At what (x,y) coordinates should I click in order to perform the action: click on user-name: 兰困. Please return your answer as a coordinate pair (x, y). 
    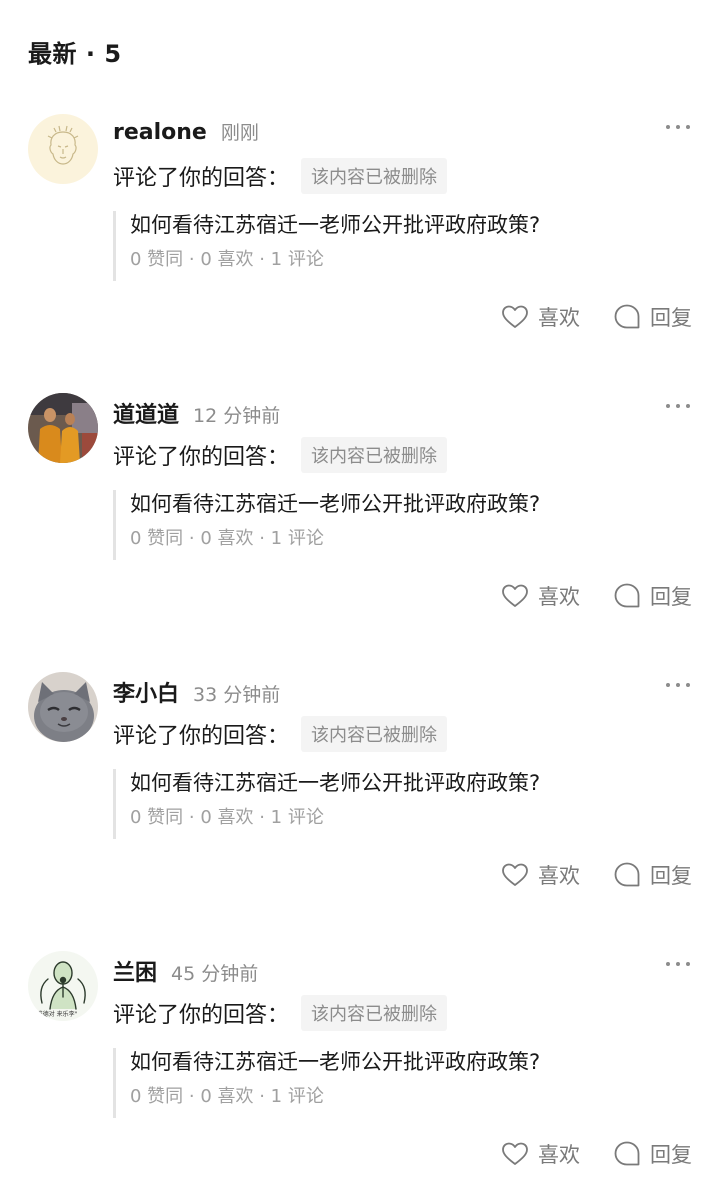
    Looking at the image, I should click on (135, 973).